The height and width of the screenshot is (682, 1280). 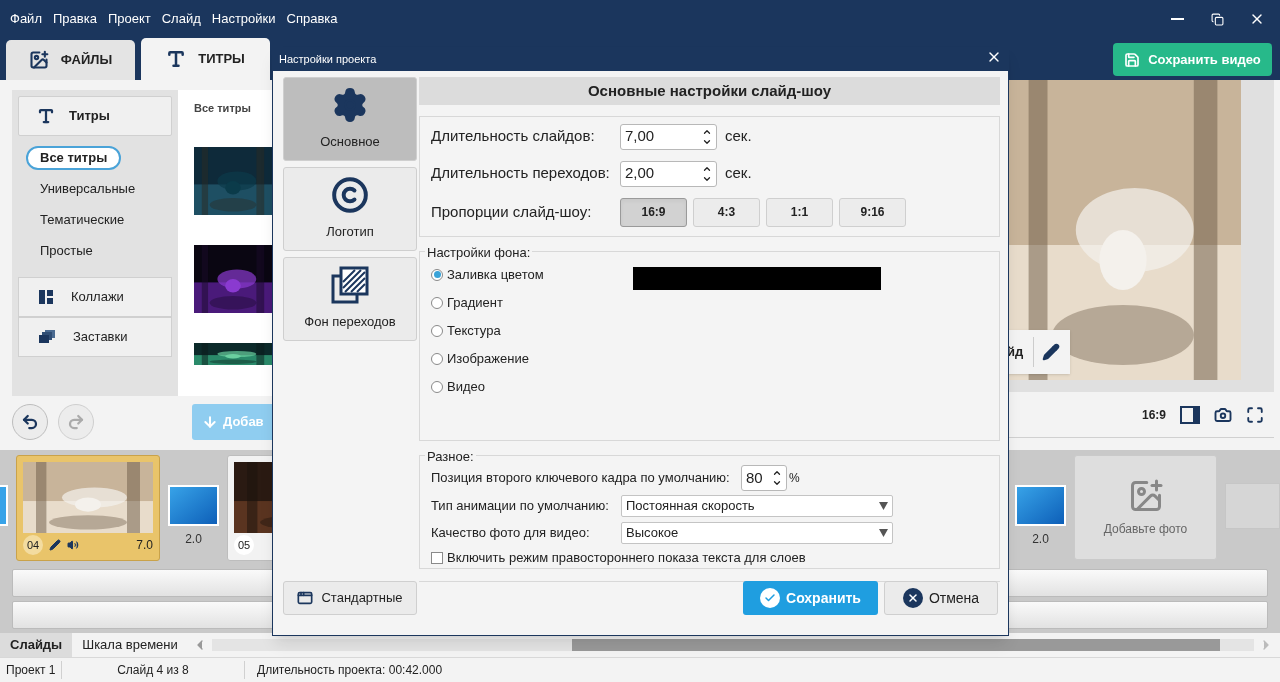 I want to click on dialog-title: Настройки проекта, so click(x=328, y=60).